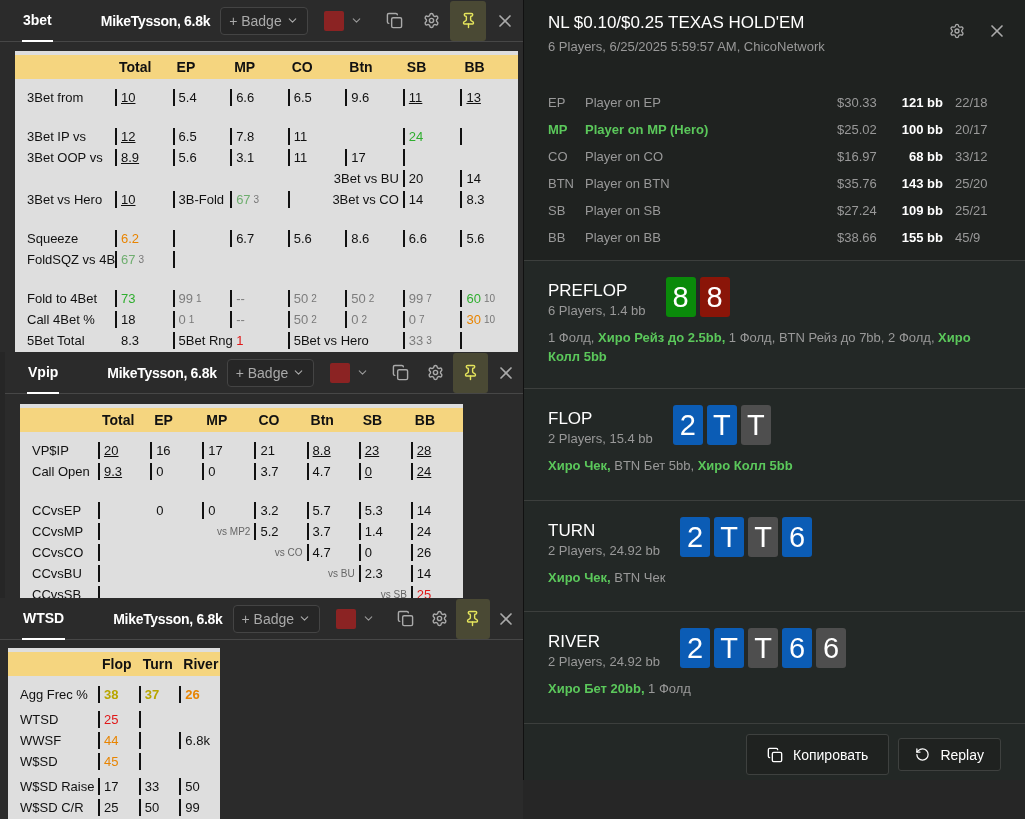 The height and width of the screenshot is (819, 1025). Describe the element at coordinates (192, 694) in the screenshot. I see `stat-value: 26` at that location.